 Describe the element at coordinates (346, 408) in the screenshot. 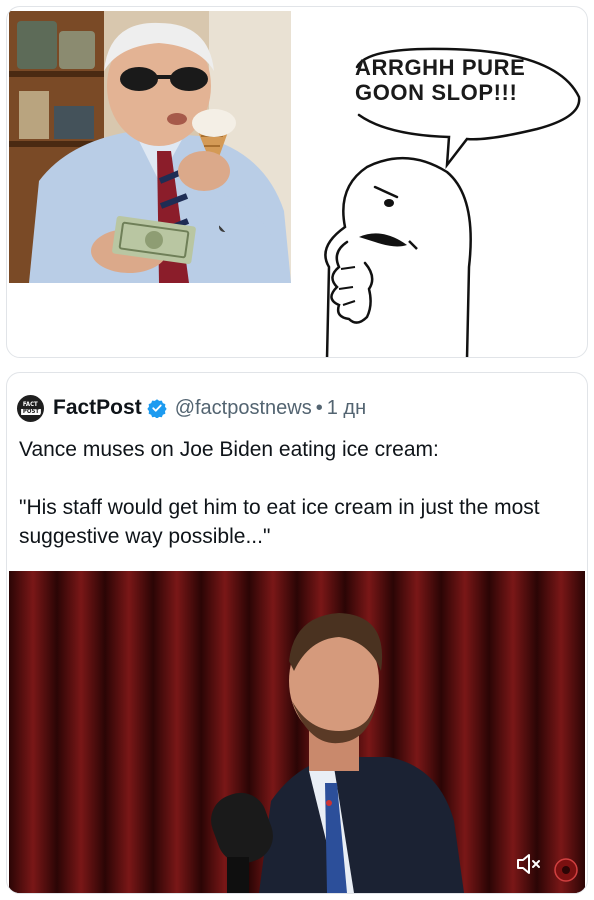

I see `post-timestamp: 1 дн` at that location.